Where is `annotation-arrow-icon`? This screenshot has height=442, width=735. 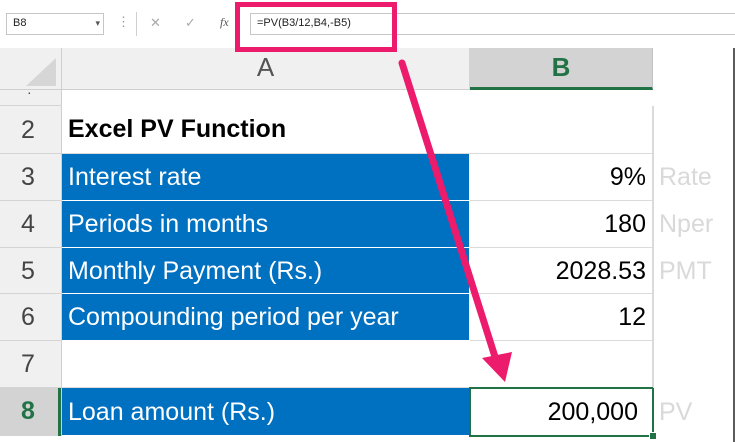
annotation-arrow-icon is located at coordinates (455, 220).